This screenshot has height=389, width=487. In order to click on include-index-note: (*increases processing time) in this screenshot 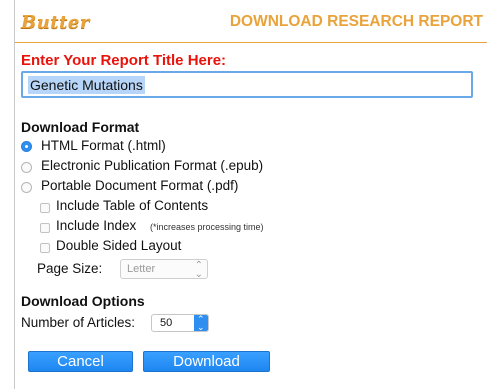, I will do `click(207, 227)`.